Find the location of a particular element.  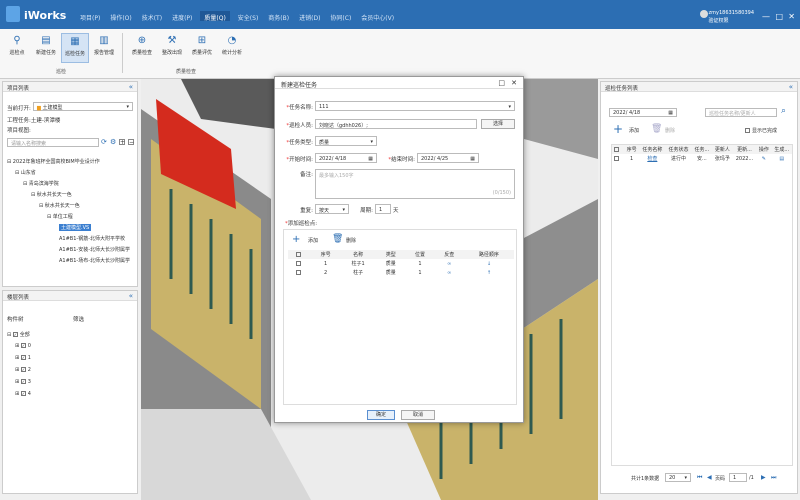

rectify-button: ⚒ 整改出现 is located at coordinates (172, 48).